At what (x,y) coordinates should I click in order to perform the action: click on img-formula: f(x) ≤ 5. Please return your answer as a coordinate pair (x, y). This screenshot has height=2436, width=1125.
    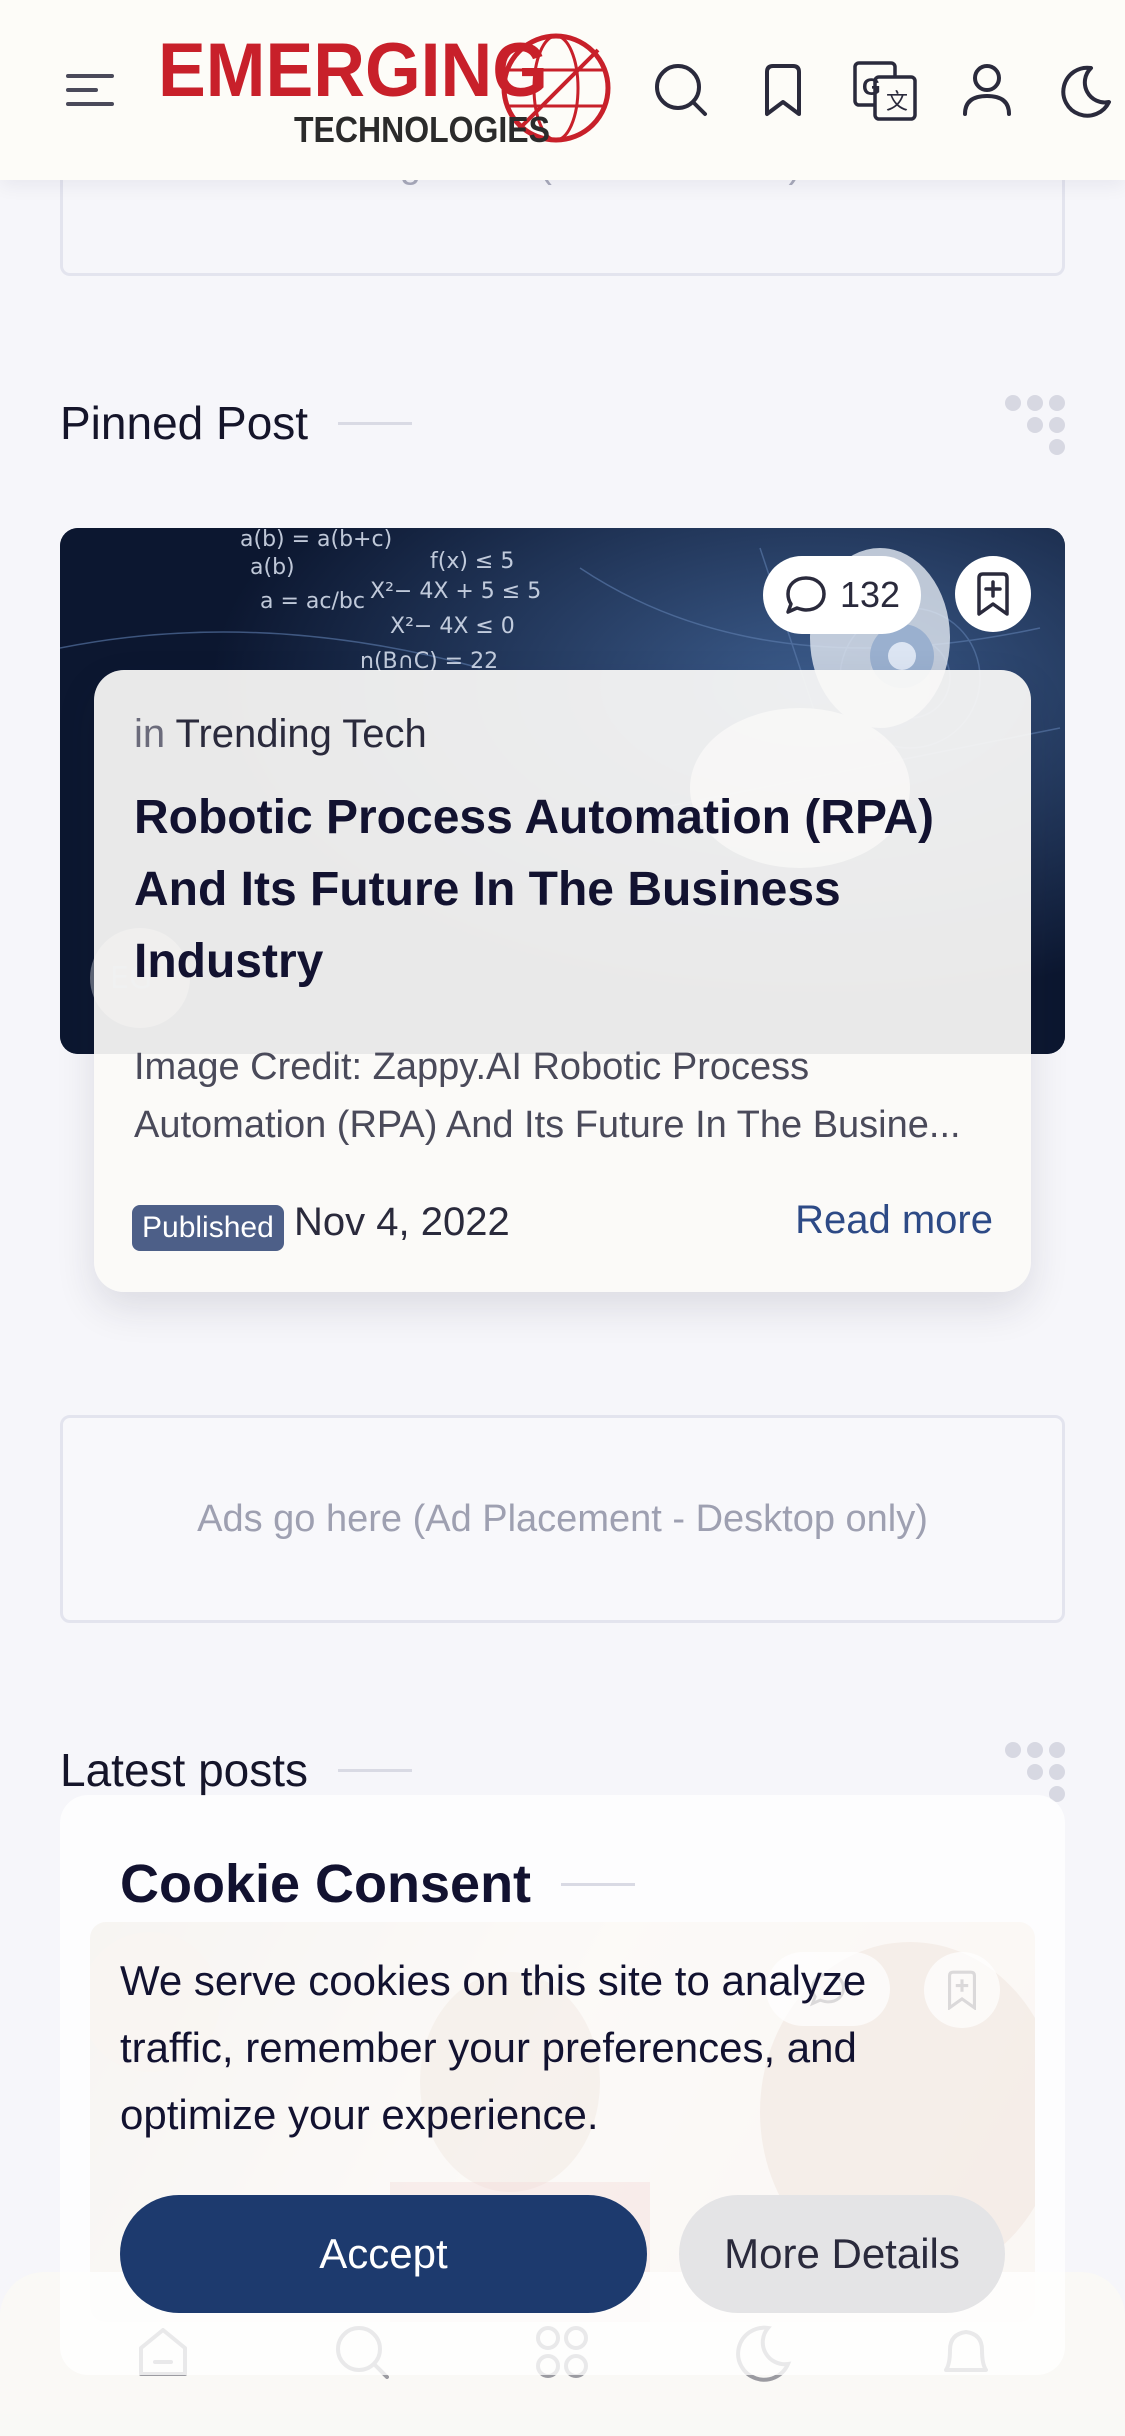
    Looking at the image, I should click on (472, 561).